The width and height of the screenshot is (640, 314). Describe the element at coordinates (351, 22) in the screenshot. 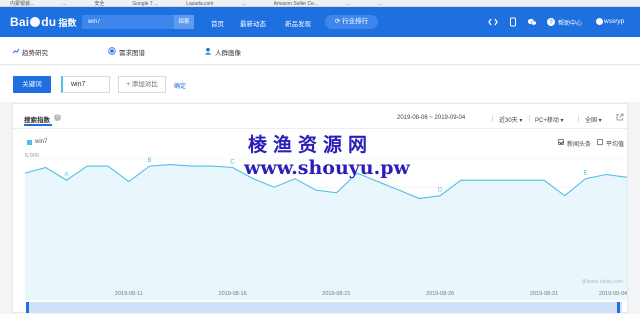

I see `industry-rank-button: ⟳ 行业排行` at that location.